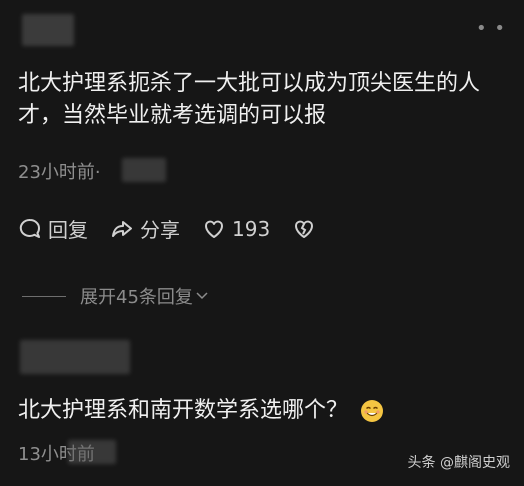 The width and height of the screenshot is (524, 486). What do you see at coordinates (458, 463) in the screenshot?
I see `watermark: 头条 @麒阁史观` at bounding box center [458, 463].